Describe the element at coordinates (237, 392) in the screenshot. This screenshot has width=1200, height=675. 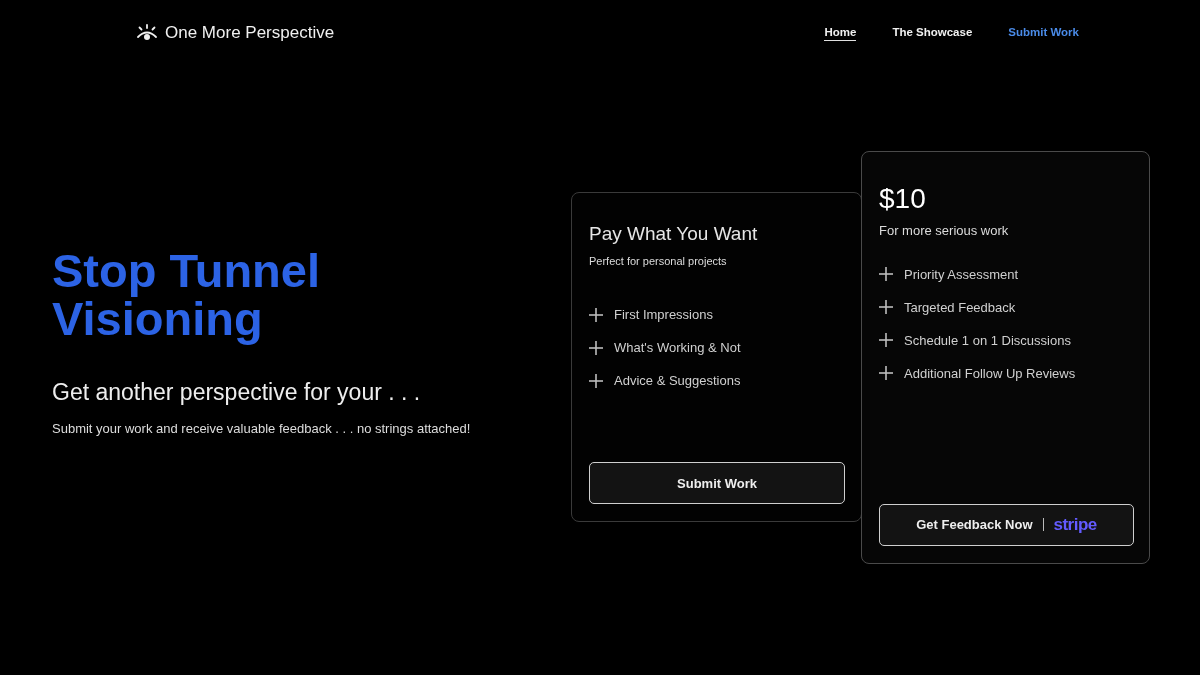
I see `hero-subtitle: Get another perspective for your . . .` at that location.